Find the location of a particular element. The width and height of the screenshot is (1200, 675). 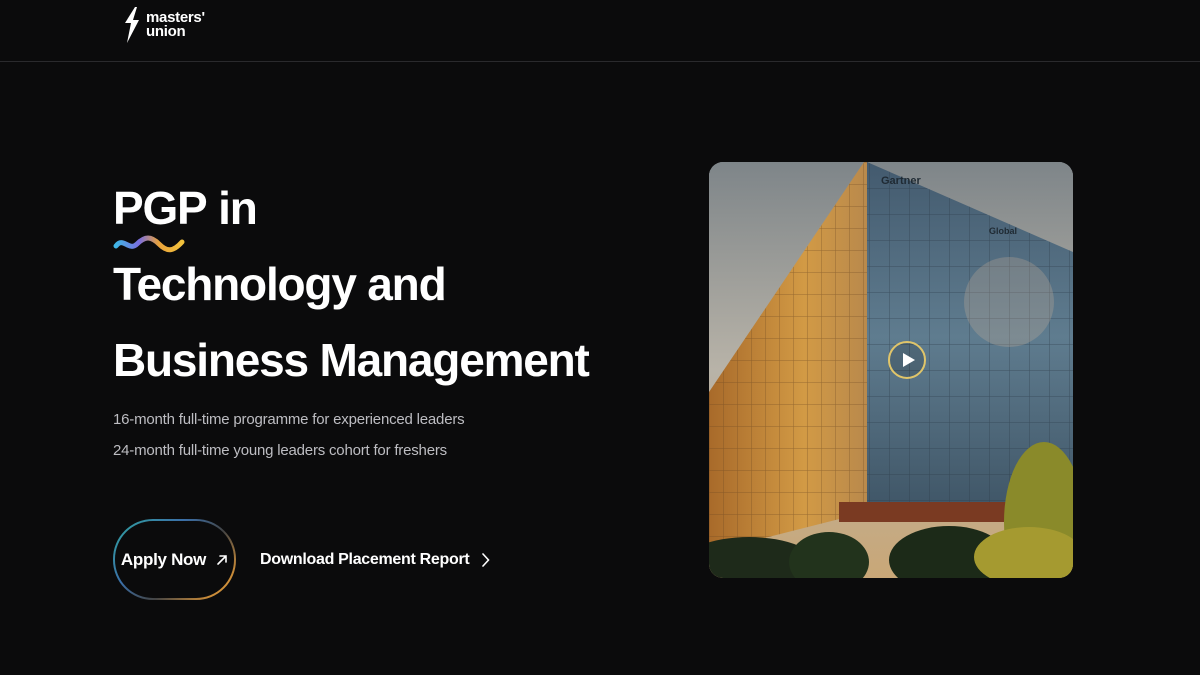

hero-title-line-1: PGP in is located at coordinates (351, 211).